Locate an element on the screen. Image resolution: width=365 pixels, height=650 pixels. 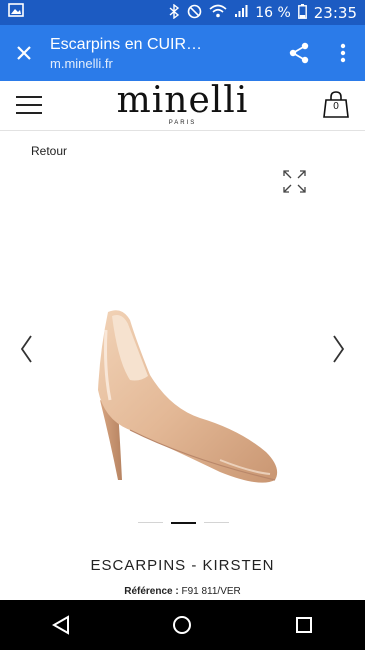
product-title: ESCARPINS - KIRSTEN is located at coordinates (182, 565).